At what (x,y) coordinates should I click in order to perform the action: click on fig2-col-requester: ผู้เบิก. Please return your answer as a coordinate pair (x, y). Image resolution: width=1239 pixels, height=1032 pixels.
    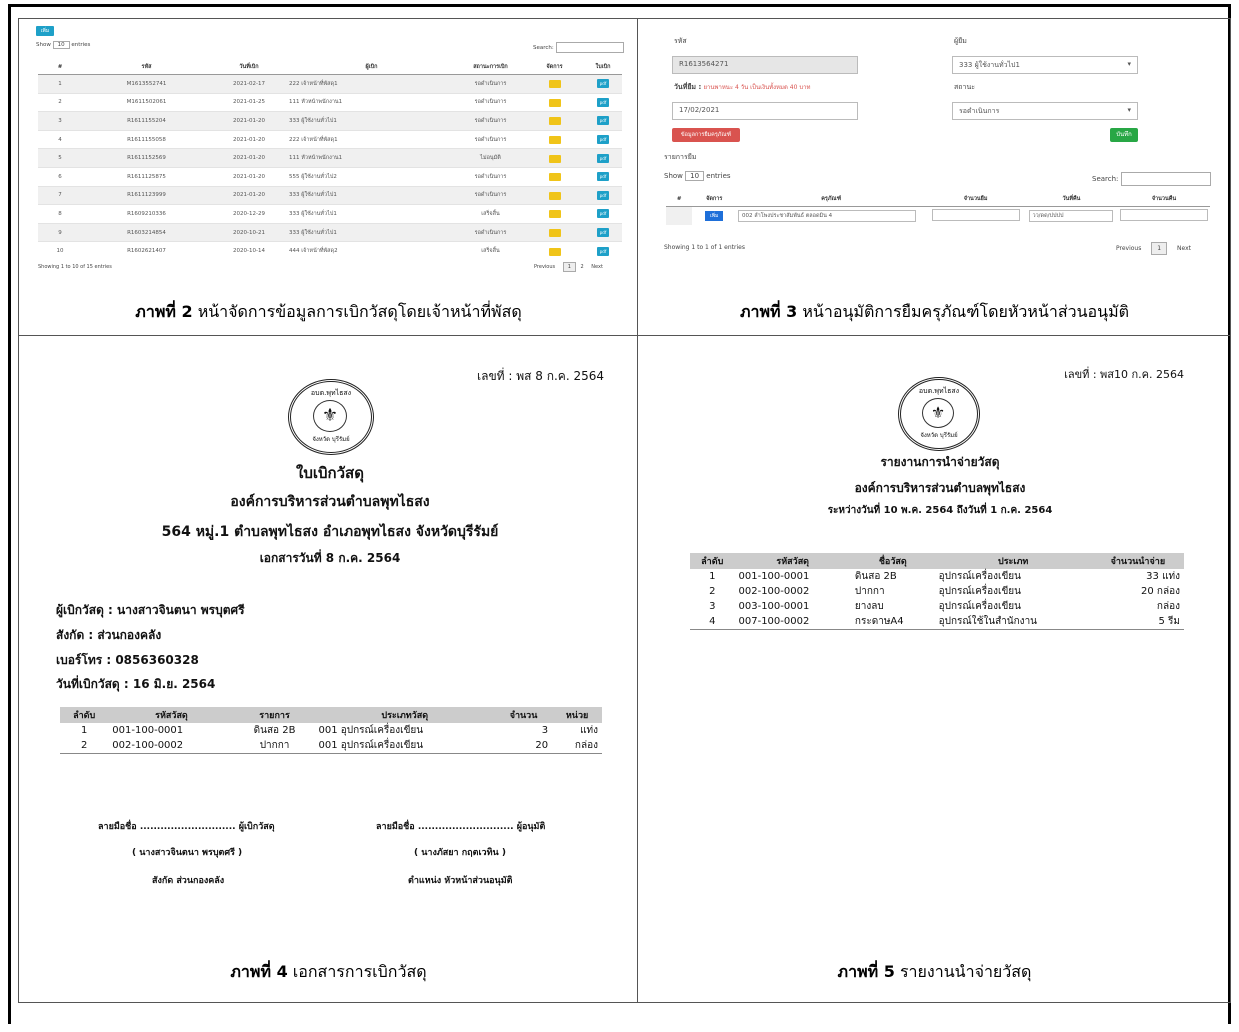
    Looking at the image, I should click on (371, 67).